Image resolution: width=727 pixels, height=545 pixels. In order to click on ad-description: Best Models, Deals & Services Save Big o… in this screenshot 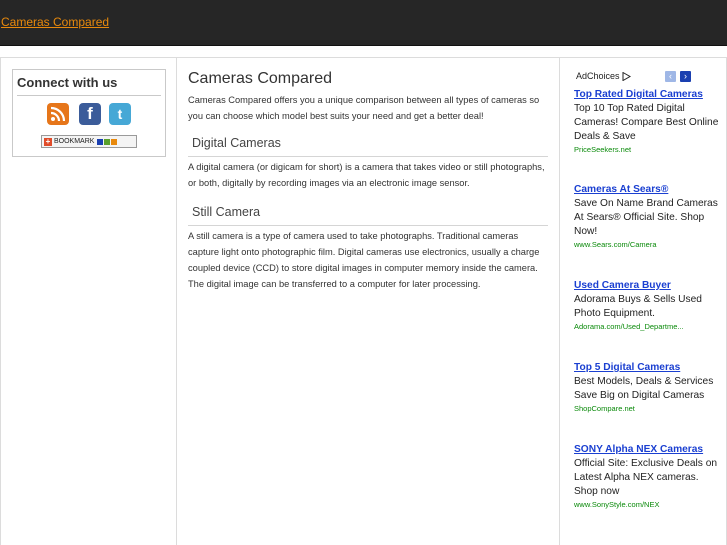, I will do `click(644, 388)`.